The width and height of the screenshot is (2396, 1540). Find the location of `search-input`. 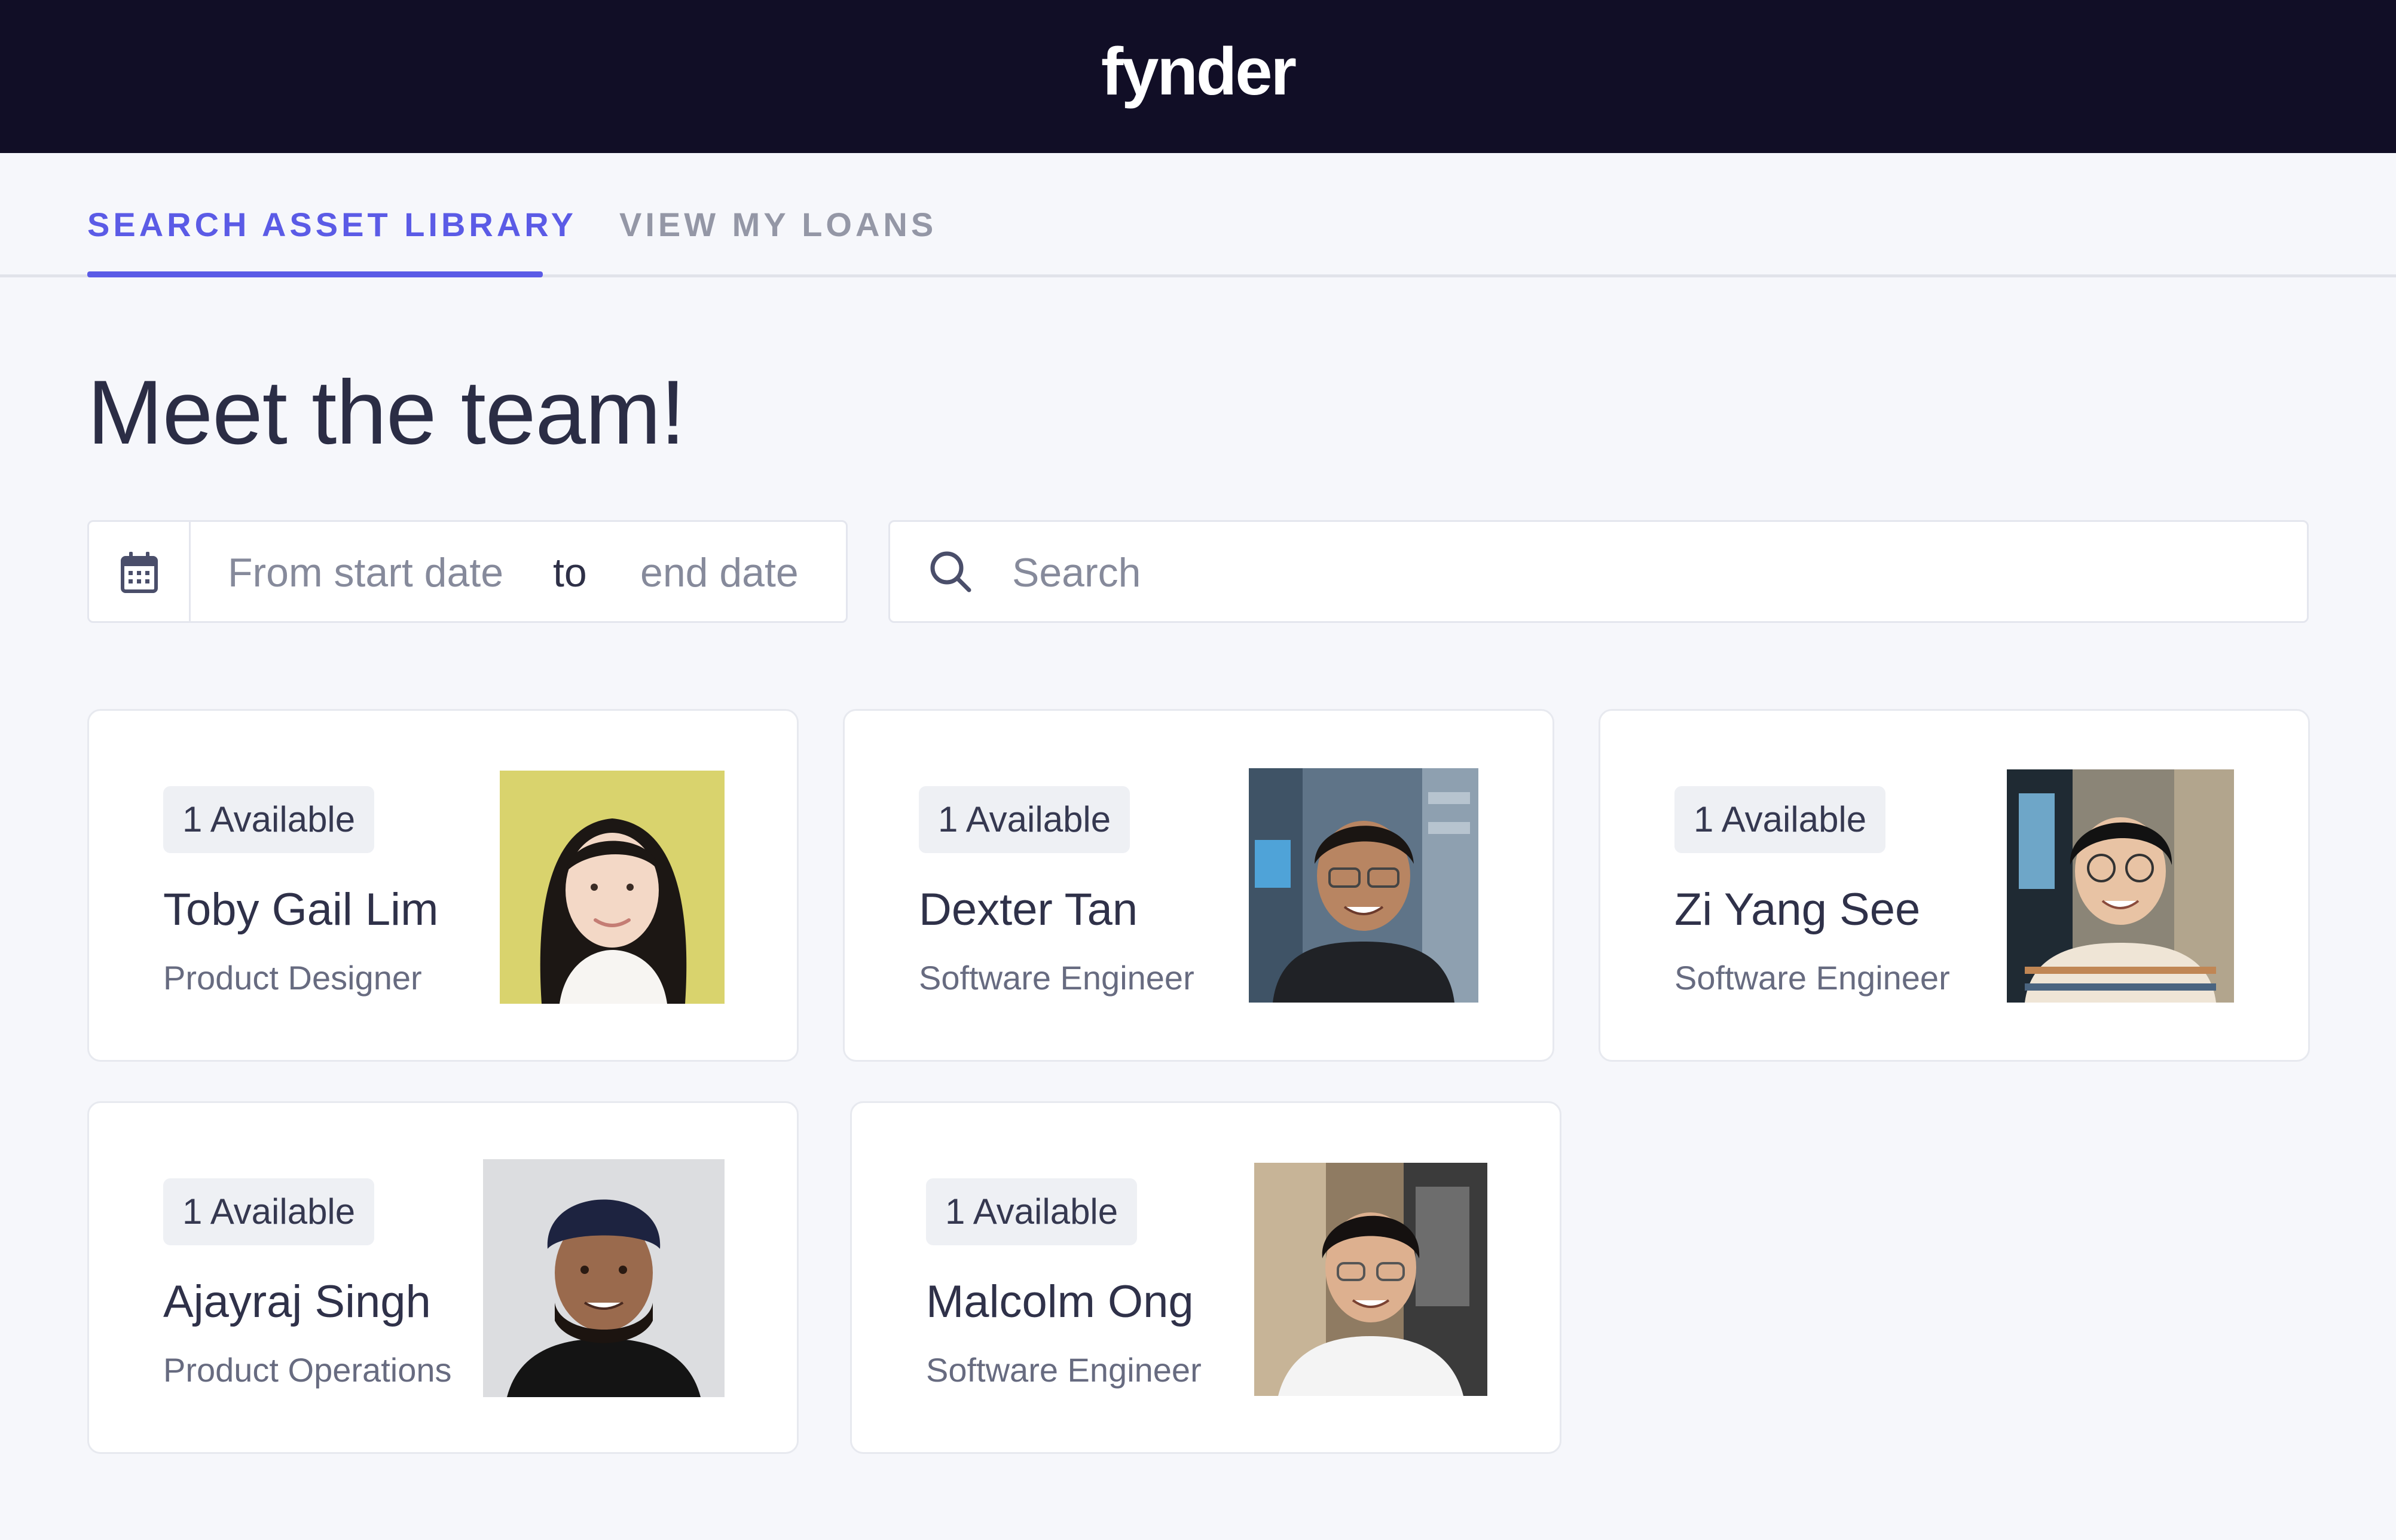

search-input is located at coordinates (1639, 573).